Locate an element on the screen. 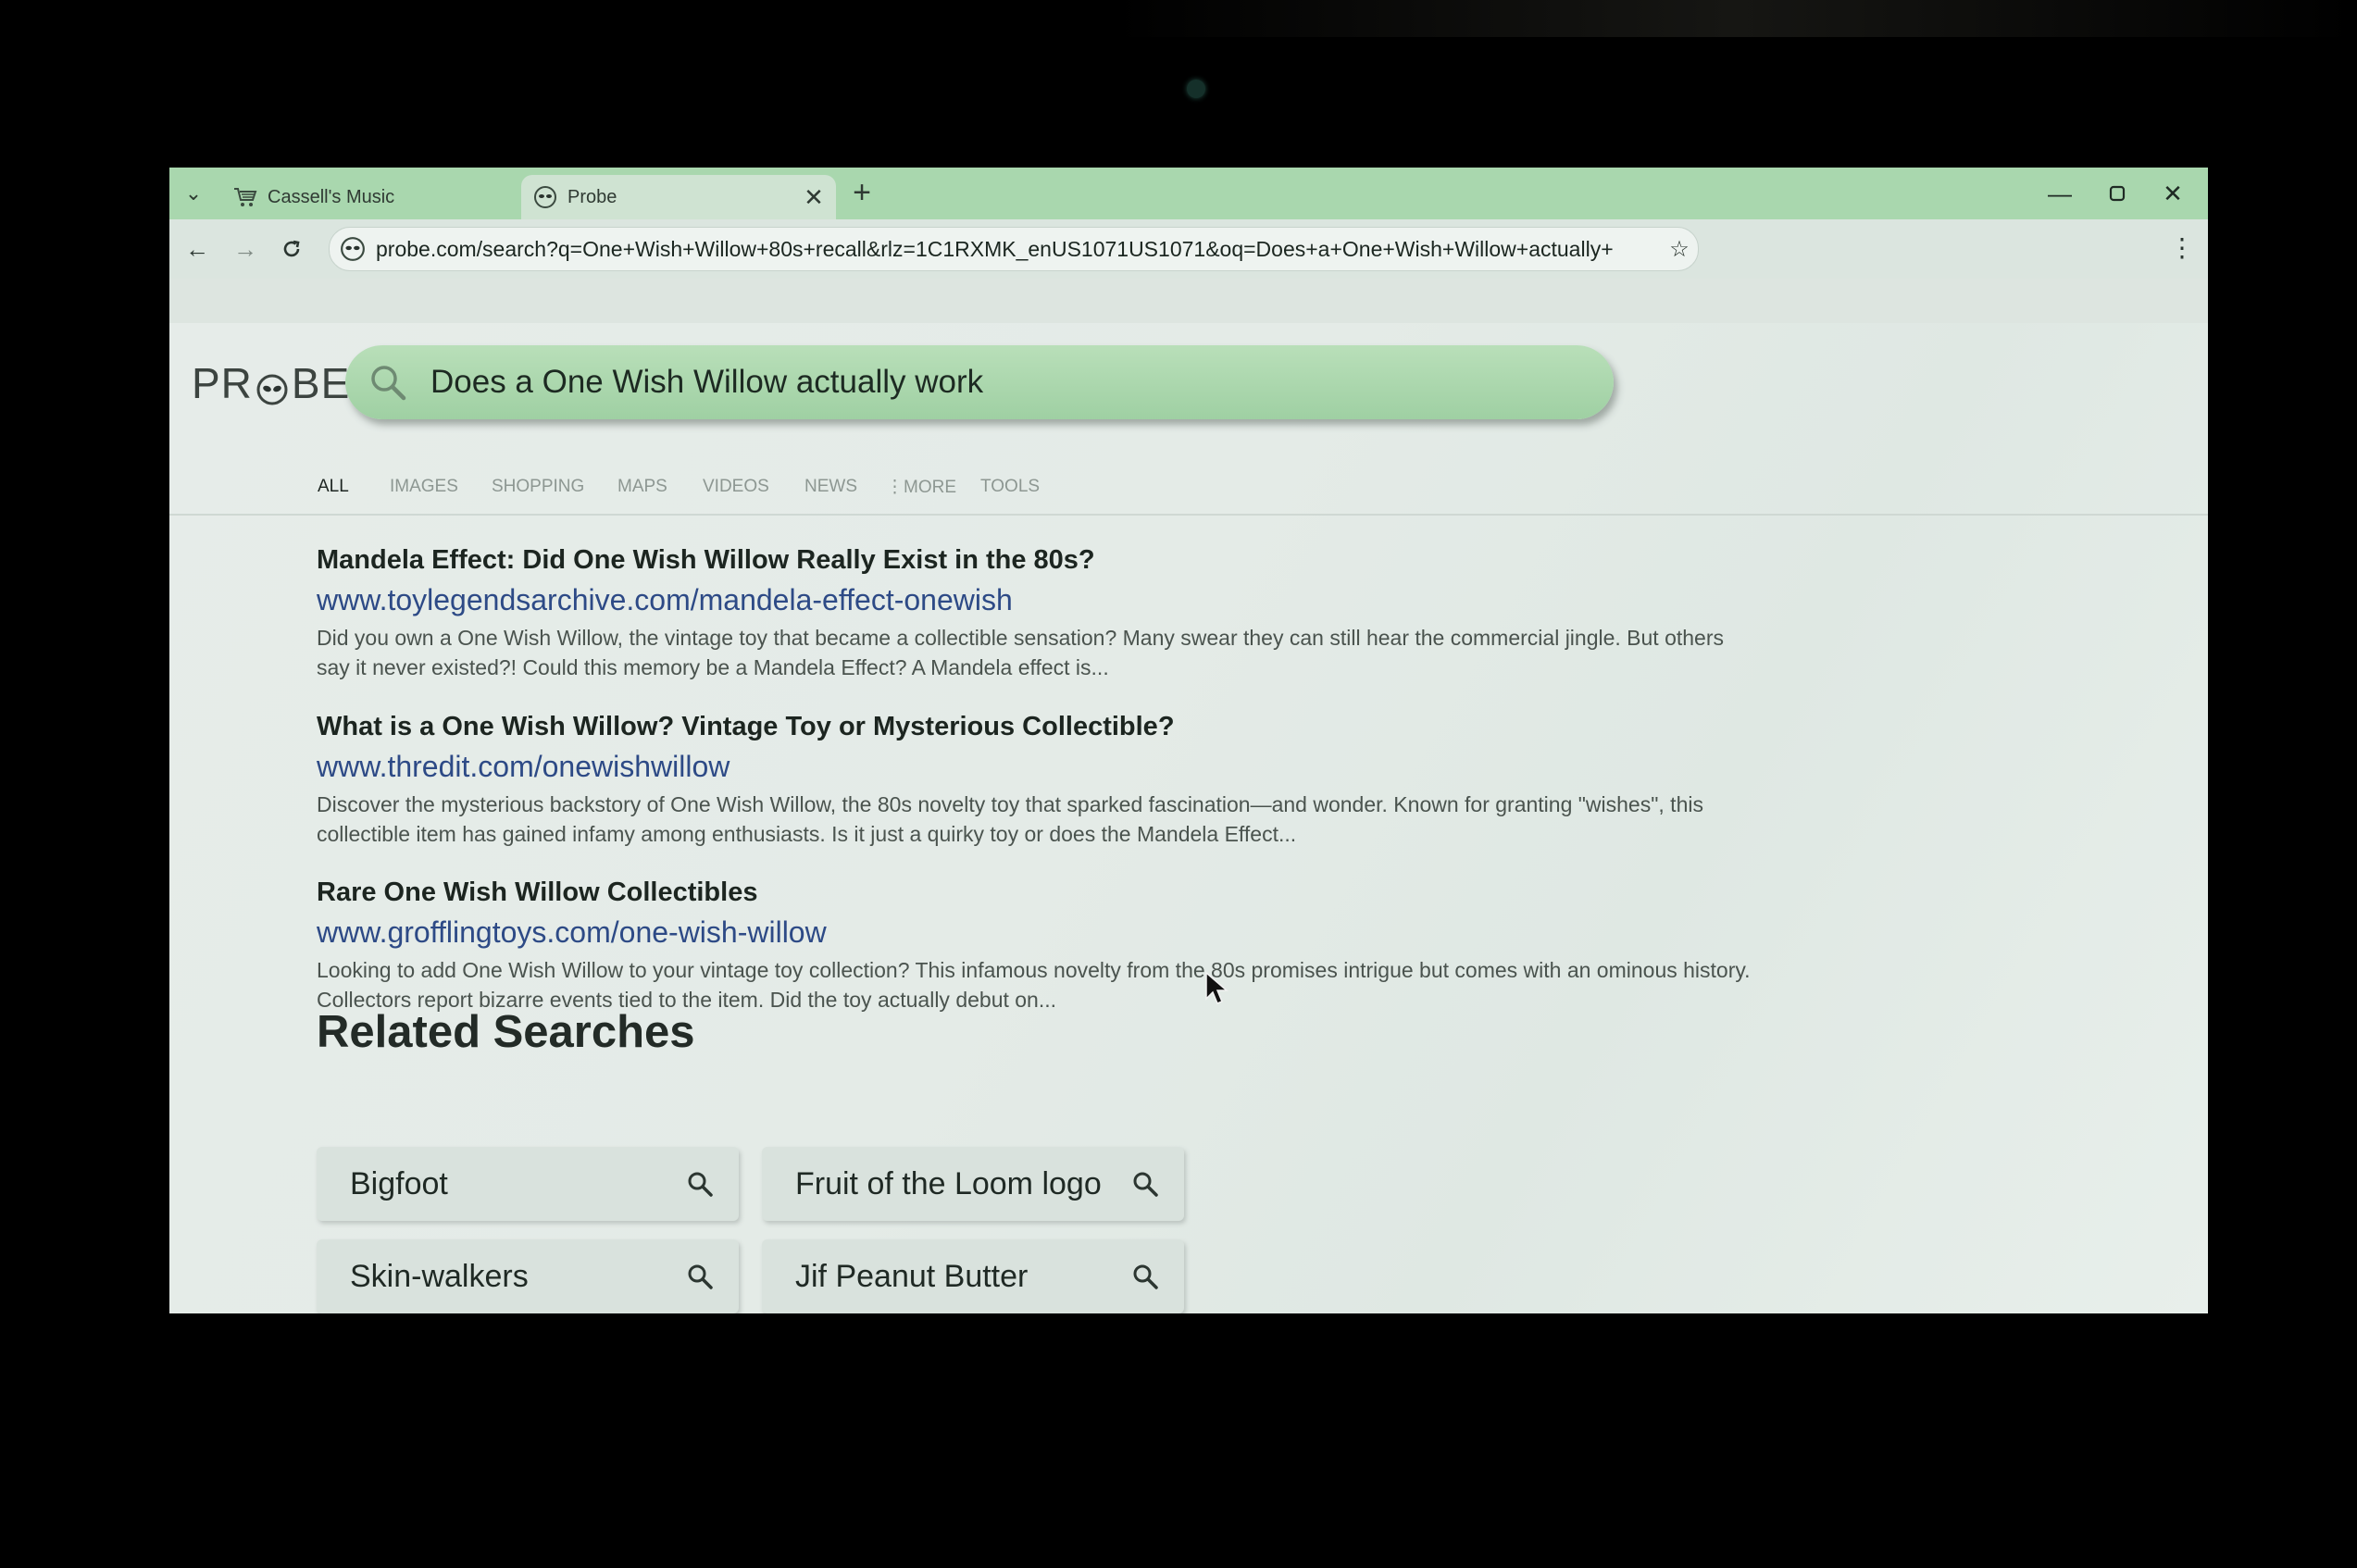 The width and height of the screenshot is (2357, 1568). reload-icon is located at coordinates (291, 249).